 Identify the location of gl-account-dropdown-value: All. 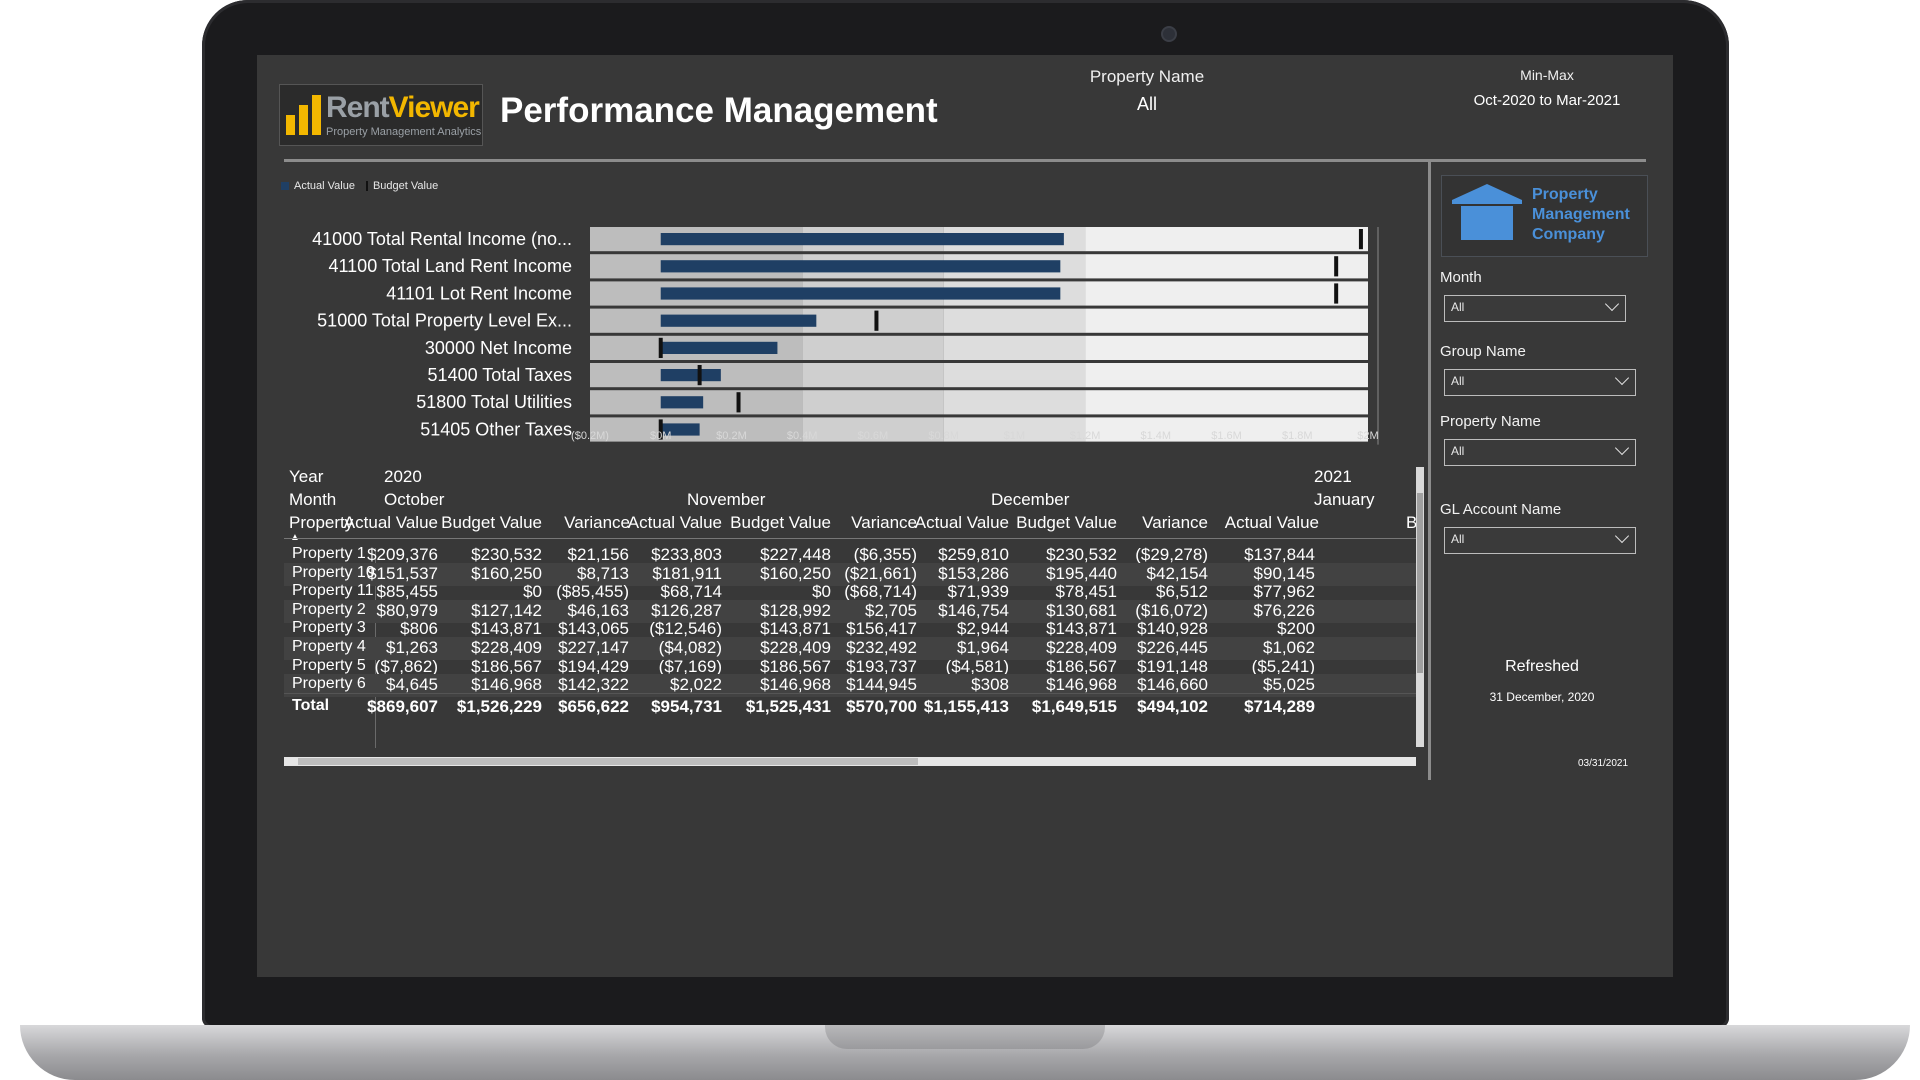
(1458, 539).